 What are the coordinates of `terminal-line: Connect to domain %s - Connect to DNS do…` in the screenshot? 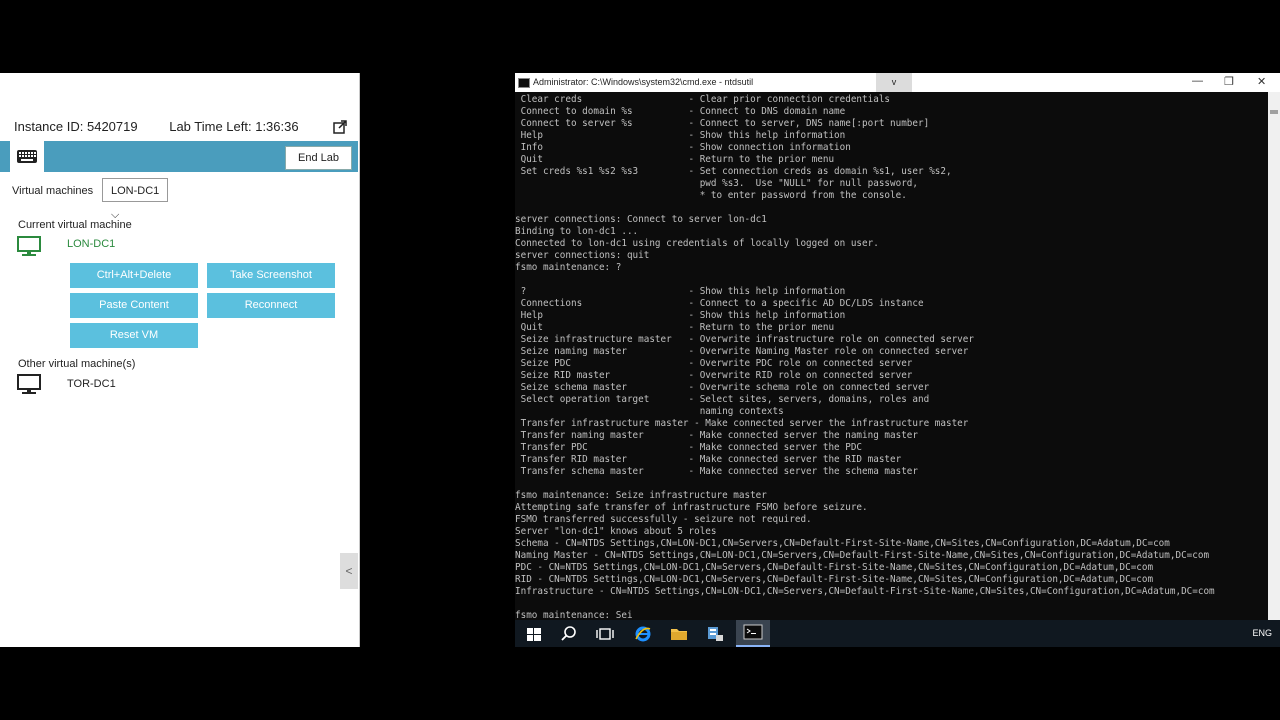 It's located at (680, 111).